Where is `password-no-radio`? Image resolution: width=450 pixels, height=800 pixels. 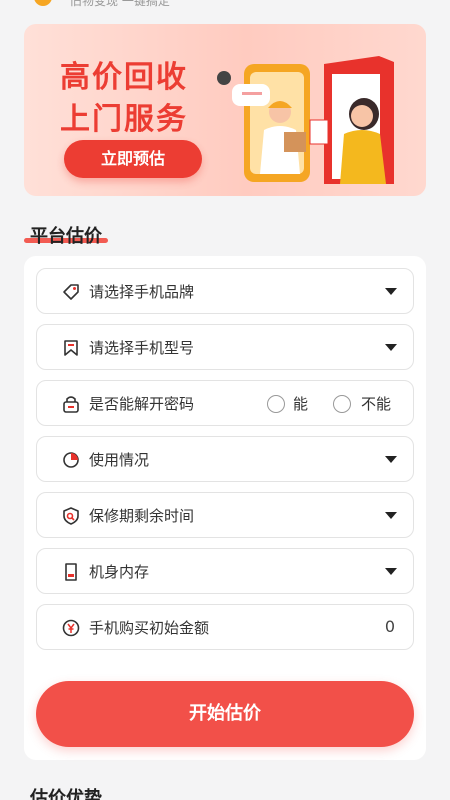
password-no-radio is located at coordinates (342, 404).